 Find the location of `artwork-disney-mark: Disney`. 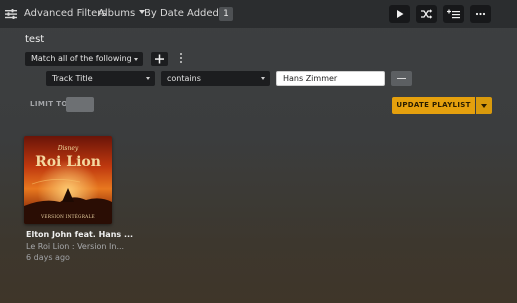

artwork-disney-mark: Disney is located at coordinates (68, 148).